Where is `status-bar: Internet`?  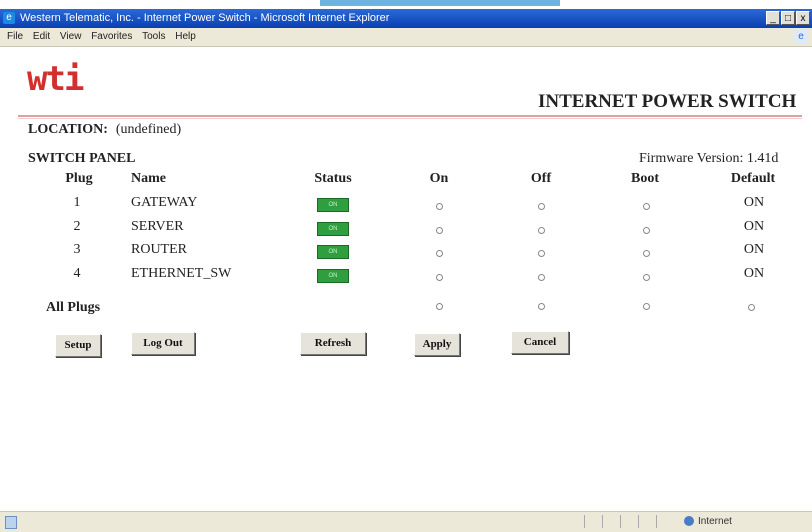
status-bar: Internet is located at coordinates (406, 521).